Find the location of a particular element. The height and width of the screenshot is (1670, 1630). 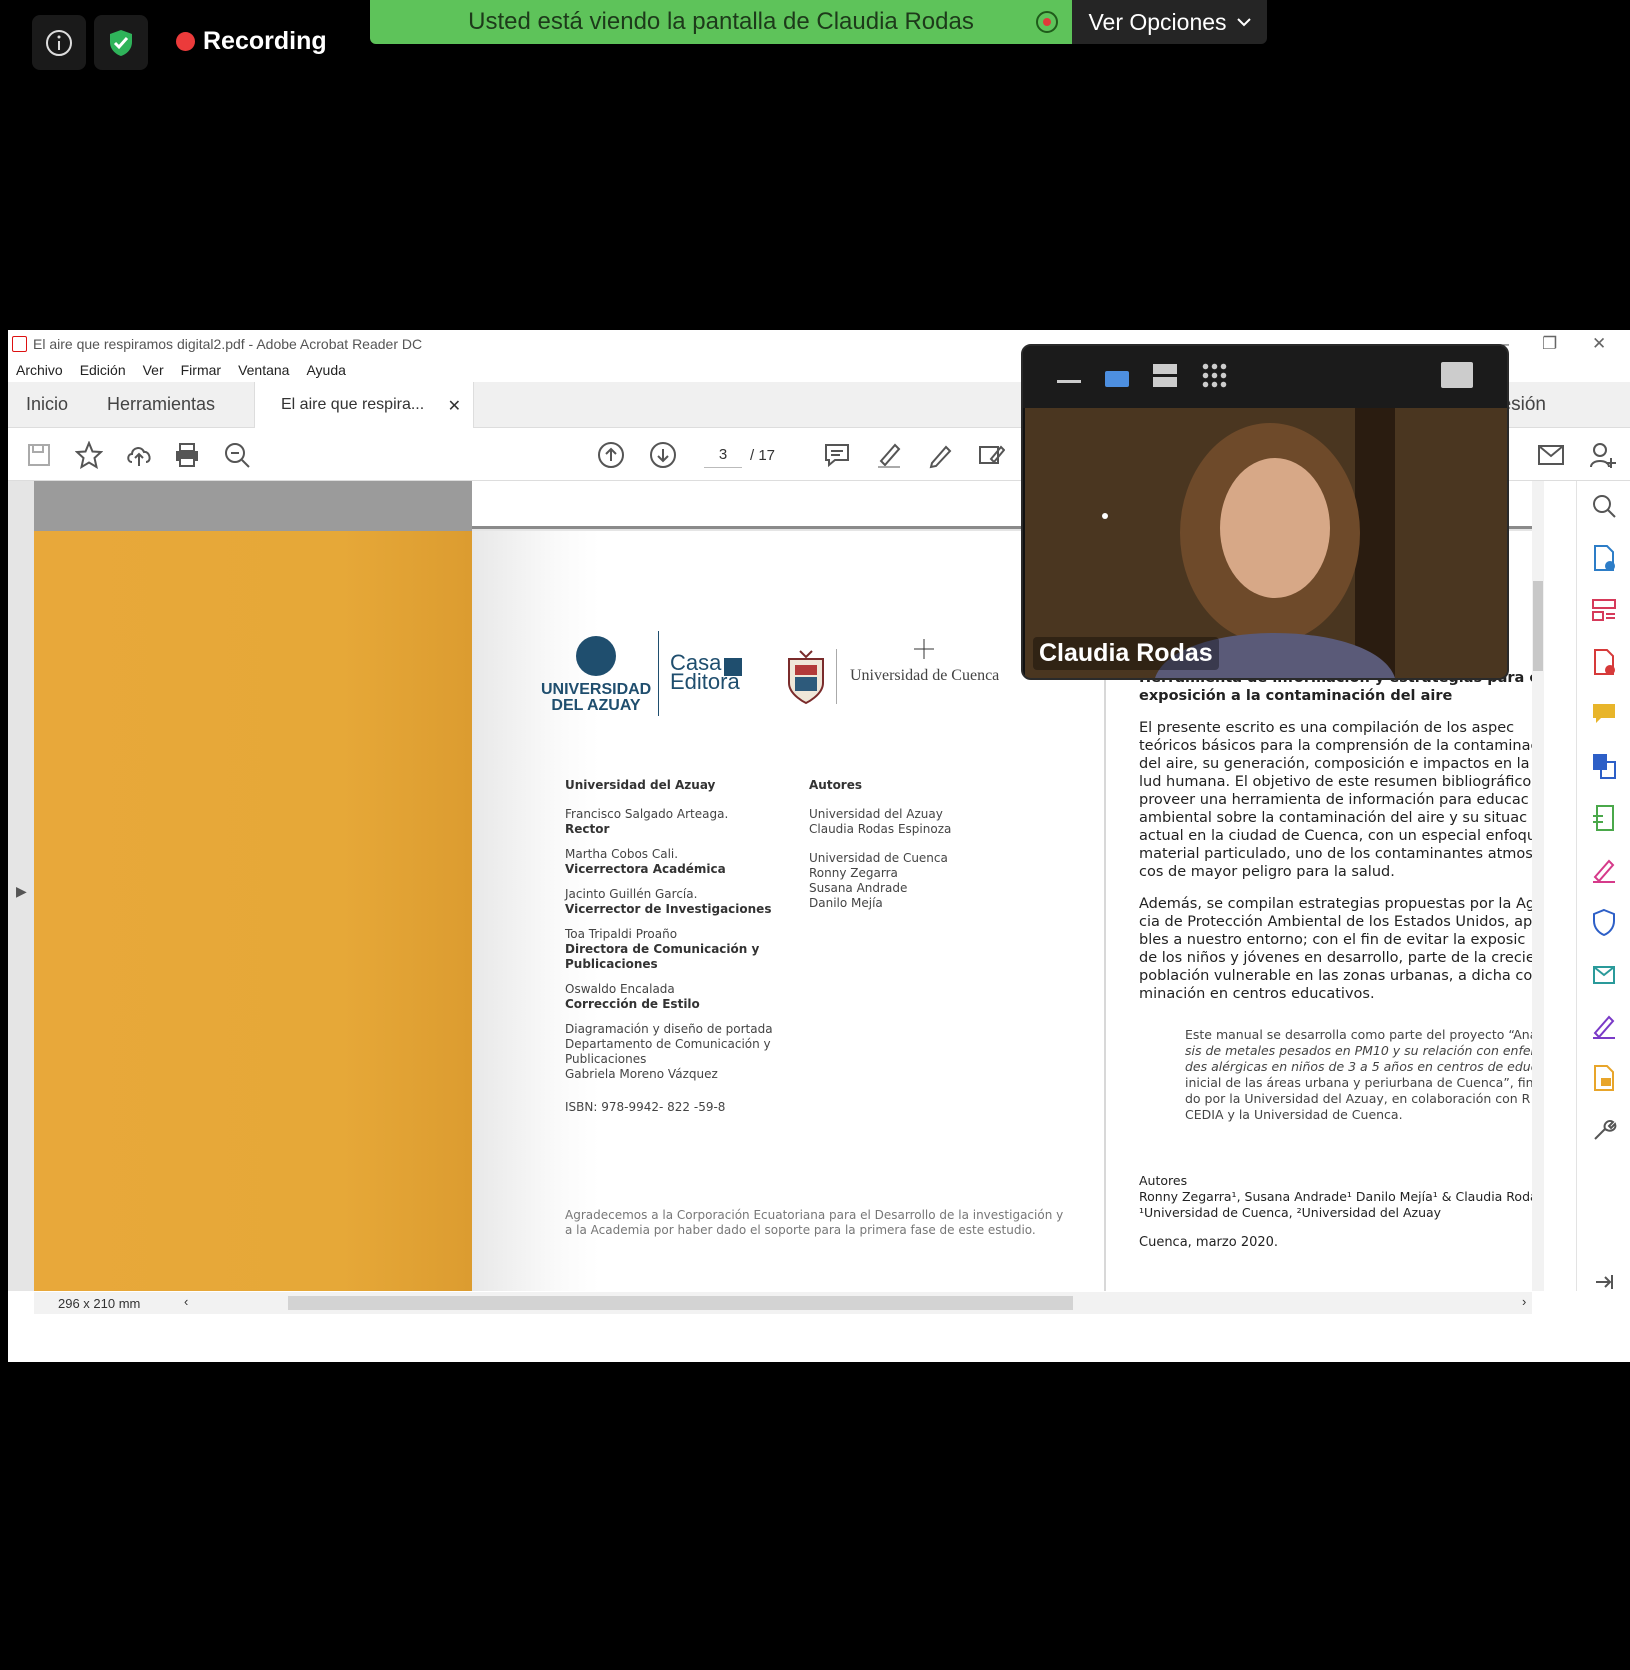

page-number-input: 3 is located at coordinates (723, 455).